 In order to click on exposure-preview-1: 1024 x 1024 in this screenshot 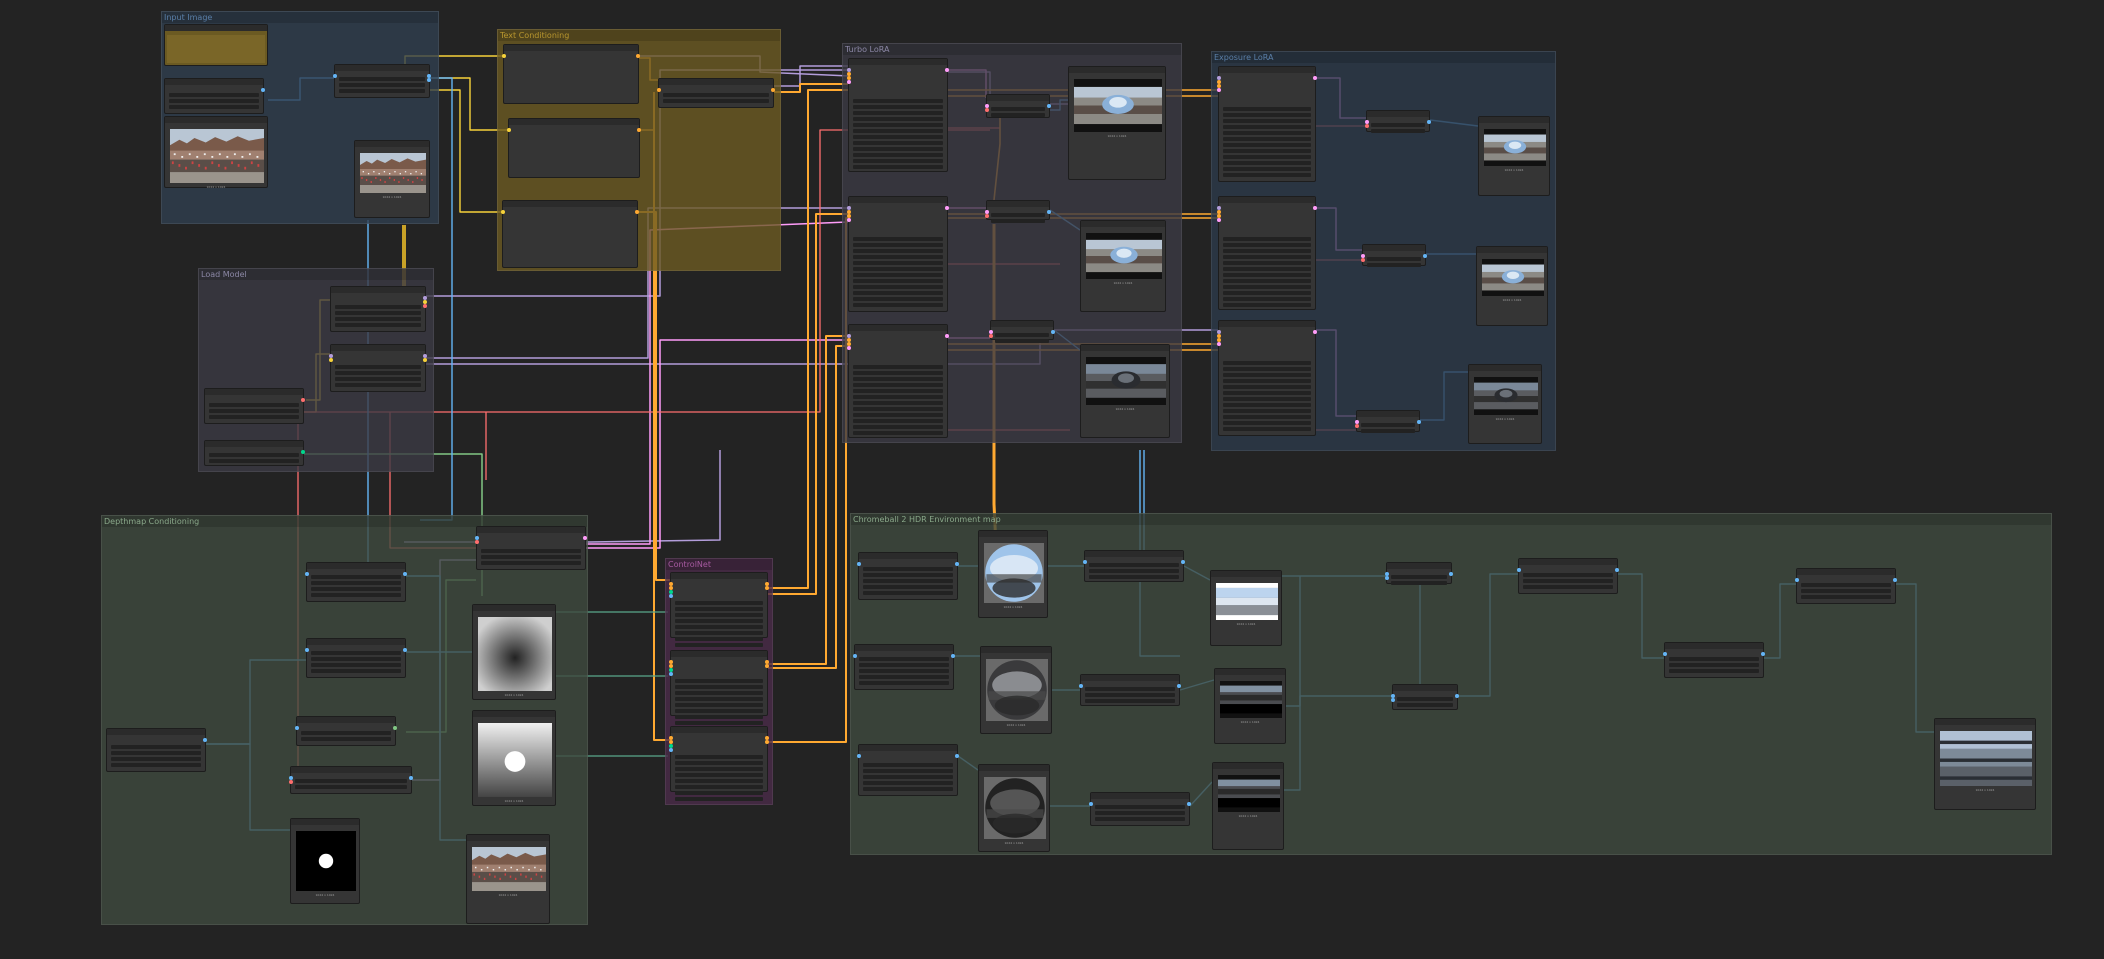, I will do `click(1514, 156)`.